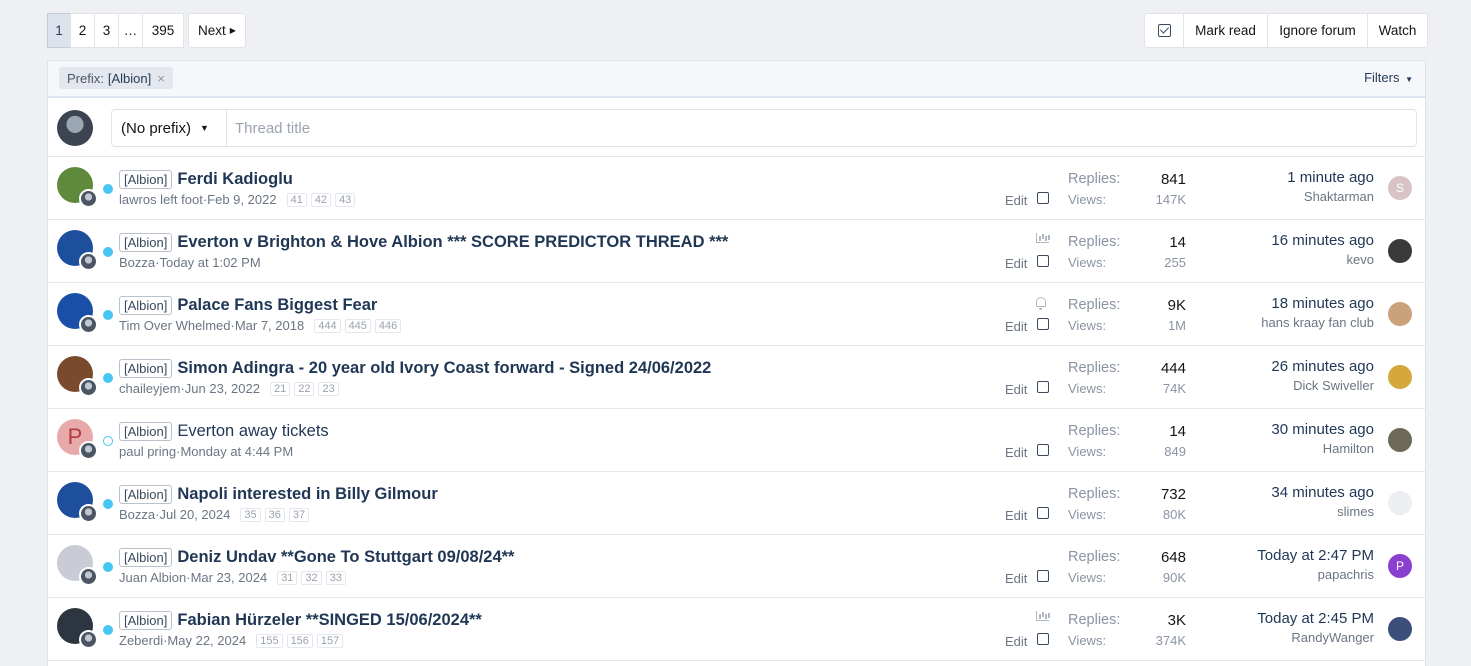 The height and width of the screenshot is (666, 1471). What do you see at coordinates (1322, 492) in the screenshot?
I see `latest-post-time: 34 minutes ago` at bounding box center [1322, 492].